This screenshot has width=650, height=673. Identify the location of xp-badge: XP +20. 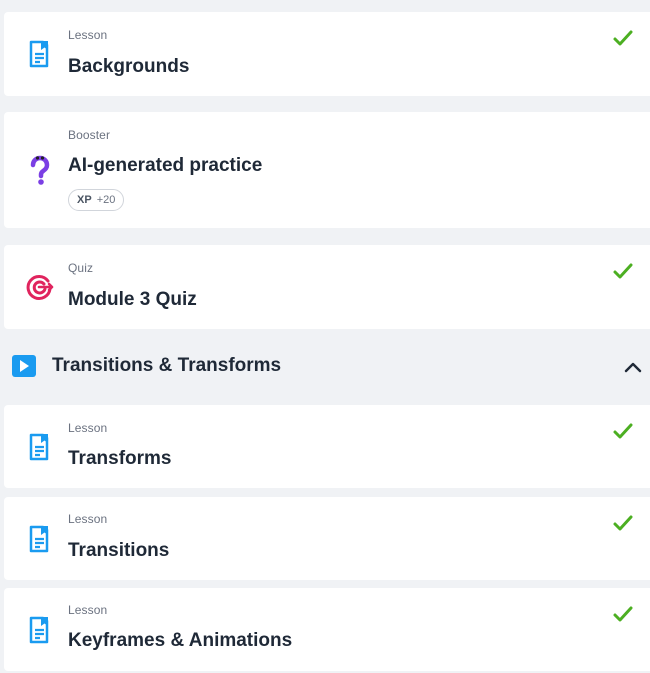
(96, 200).